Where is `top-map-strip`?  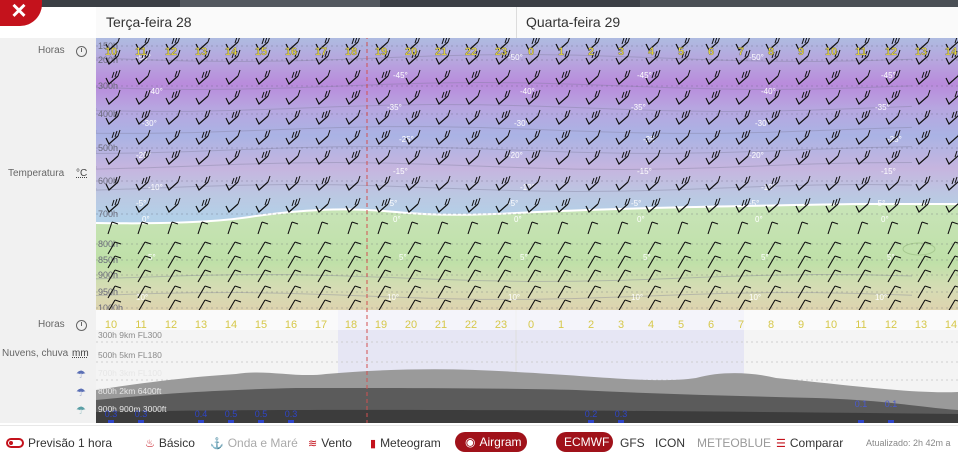 top-map-strip is located at coordinates (479, 3).